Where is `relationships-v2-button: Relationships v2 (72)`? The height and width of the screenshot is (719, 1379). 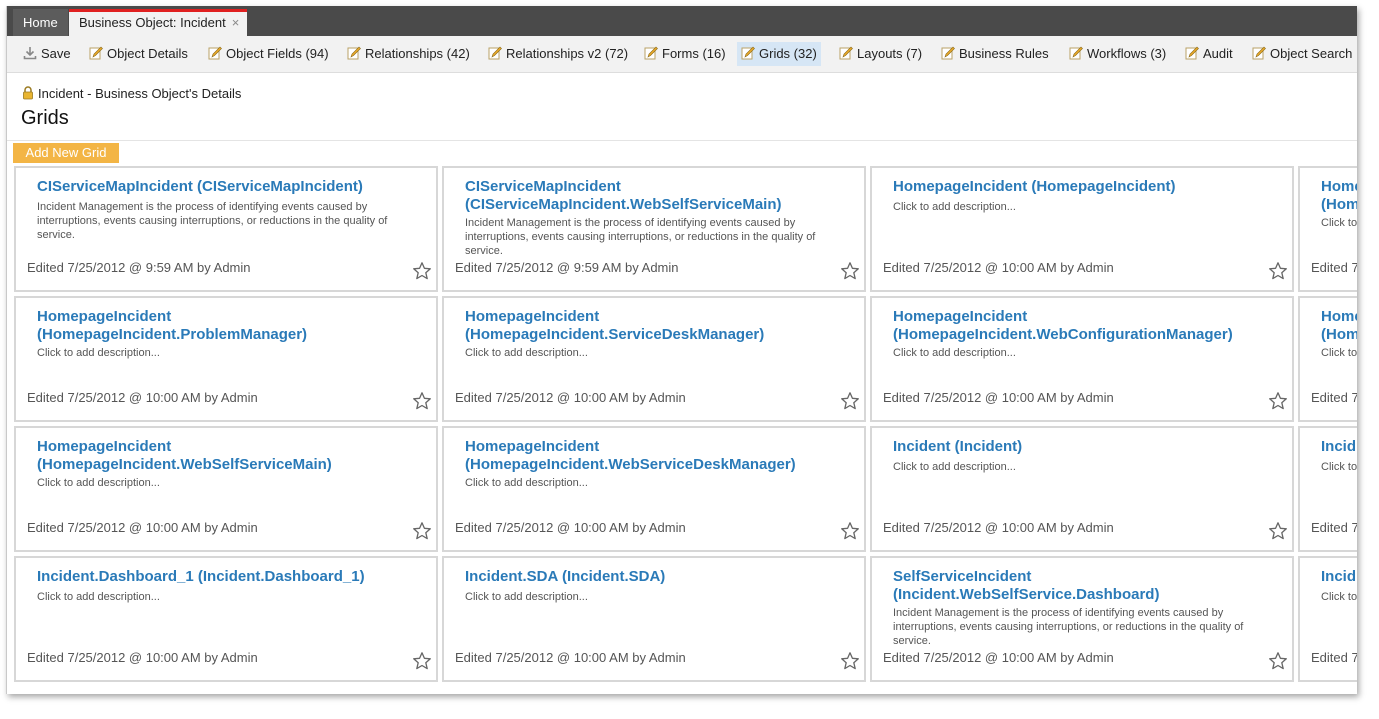 relationships-v2-button: Relationships v2 (72) is located at coordinates (558, 54).